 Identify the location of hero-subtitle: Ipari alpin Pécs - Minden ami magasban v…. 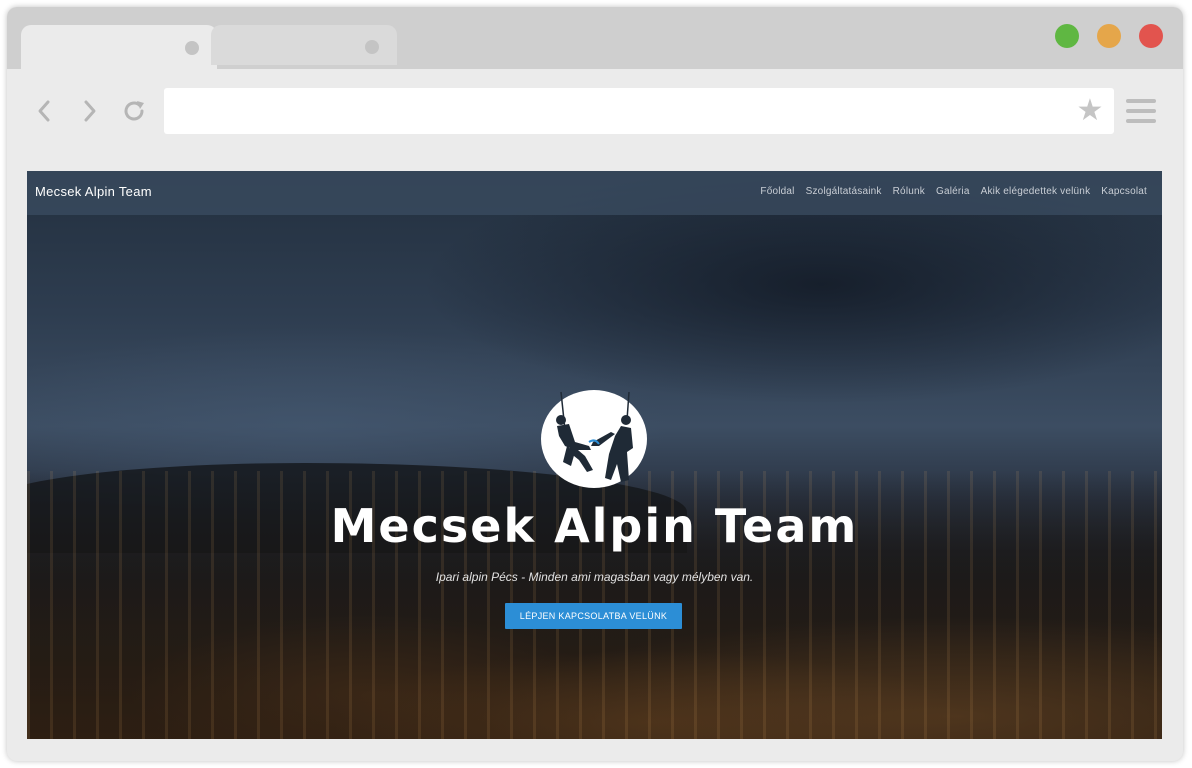
(594, 577).